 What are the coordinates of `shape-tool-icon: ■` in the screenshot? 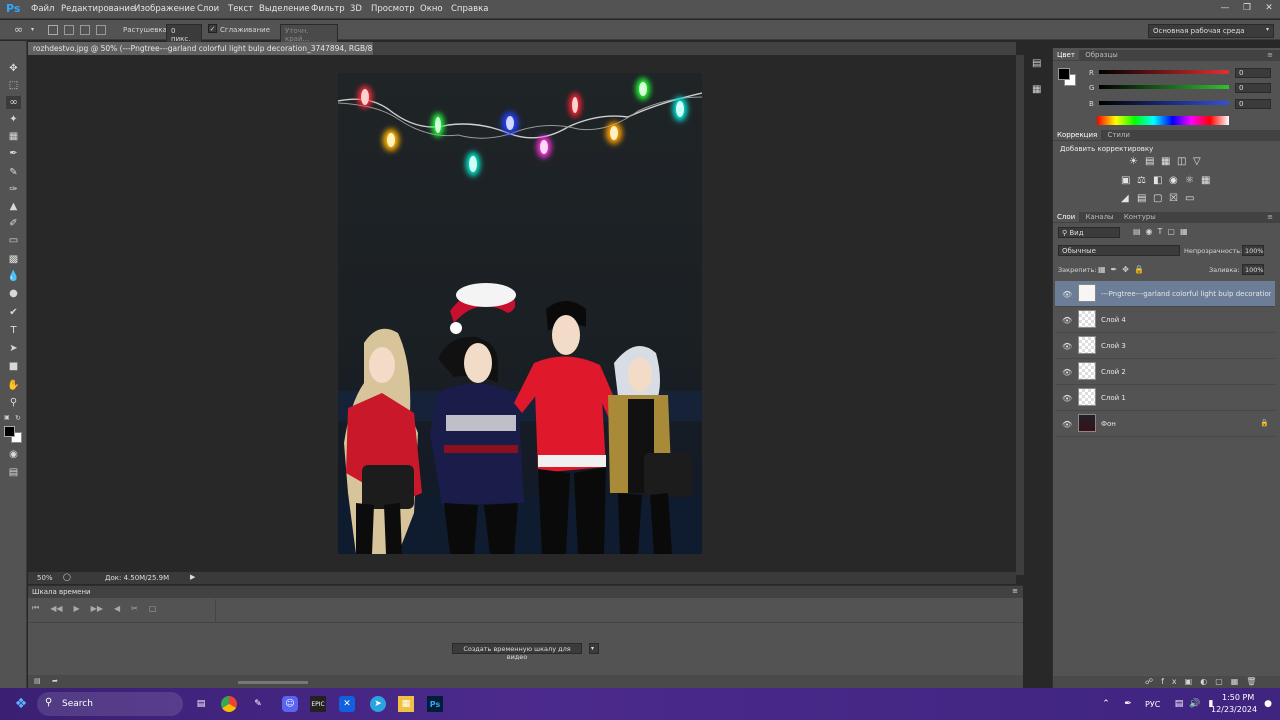 It's located at (13, 366).